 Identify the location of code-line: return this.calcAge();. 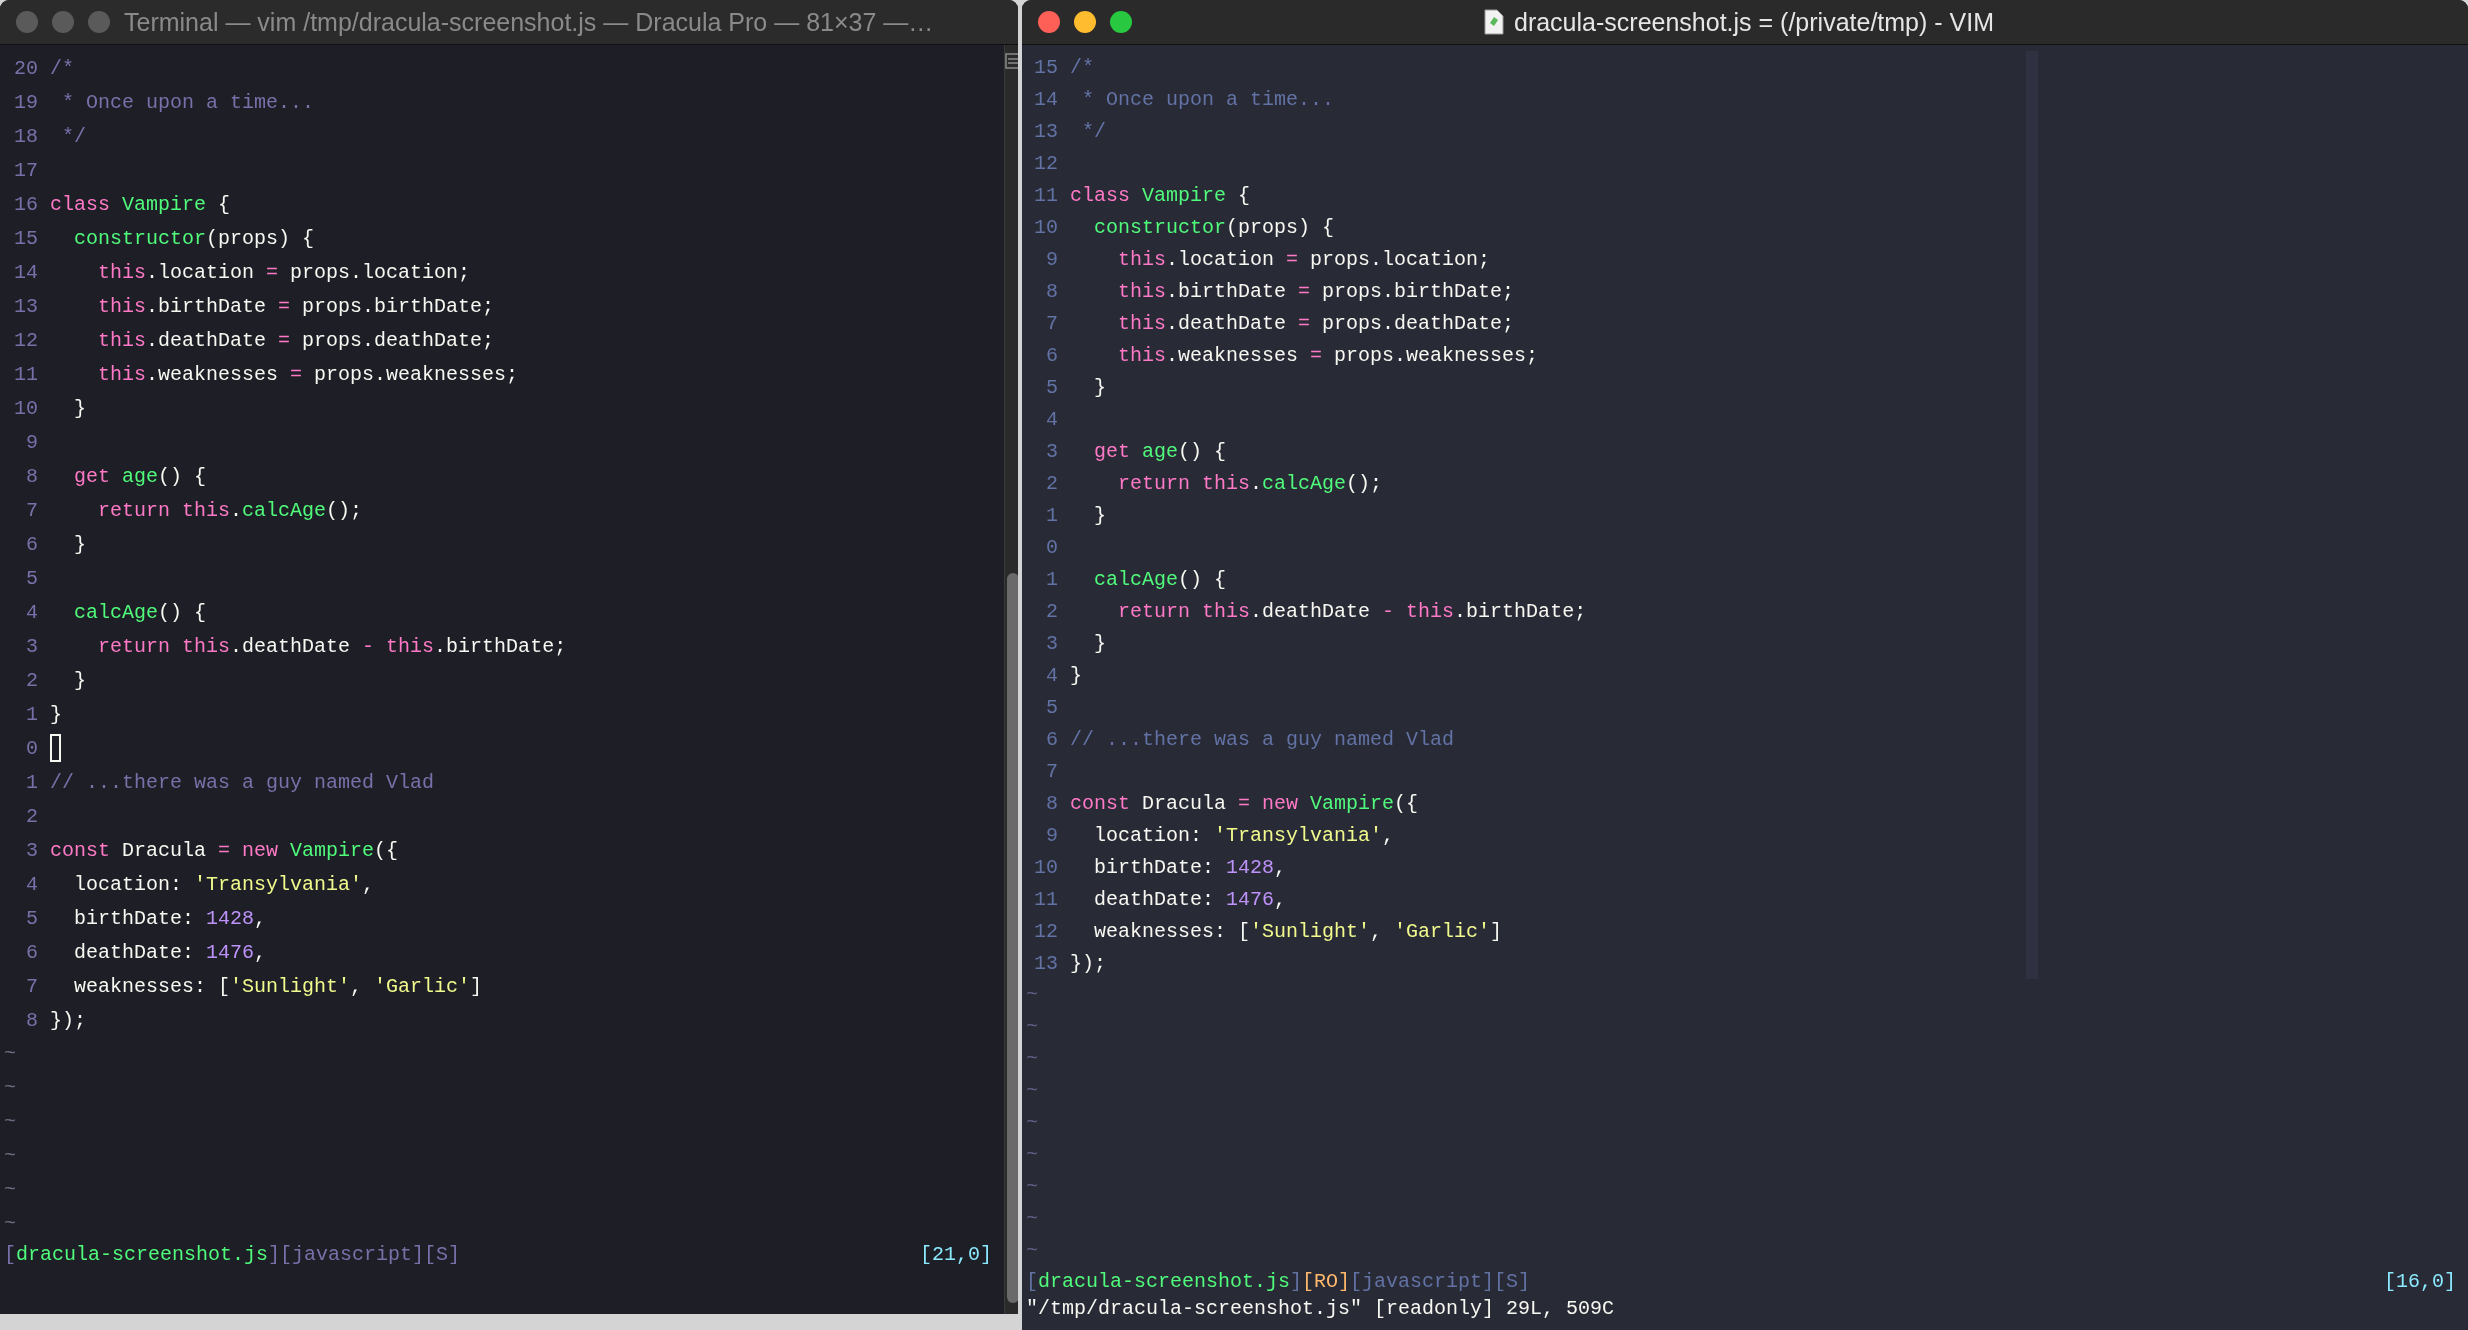
(230, 510).